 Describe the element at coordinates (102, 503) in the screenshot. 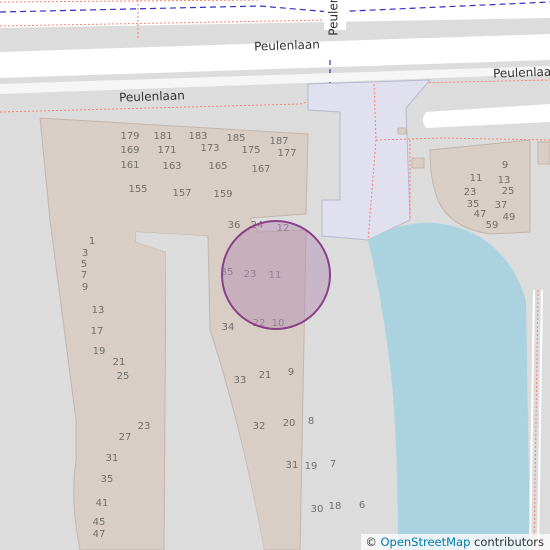

I see `house-number-41: 41` at that location.